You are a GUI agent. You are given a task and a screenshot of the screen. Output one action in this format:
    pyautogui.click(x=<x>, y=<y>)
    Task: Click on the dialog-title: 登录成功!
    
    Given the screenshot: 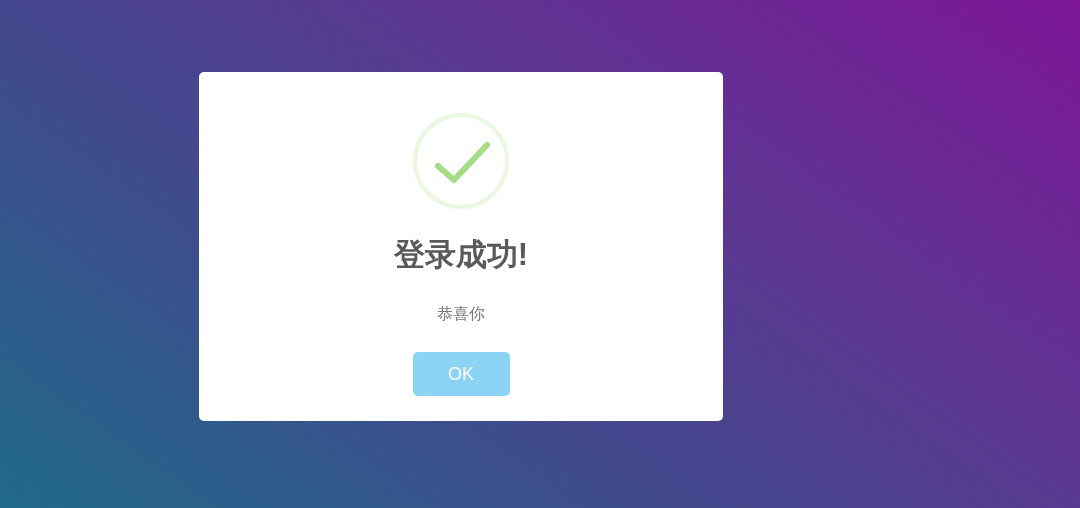 What is the action you would take?
    pyautogui.click(x=461, y=255)
    